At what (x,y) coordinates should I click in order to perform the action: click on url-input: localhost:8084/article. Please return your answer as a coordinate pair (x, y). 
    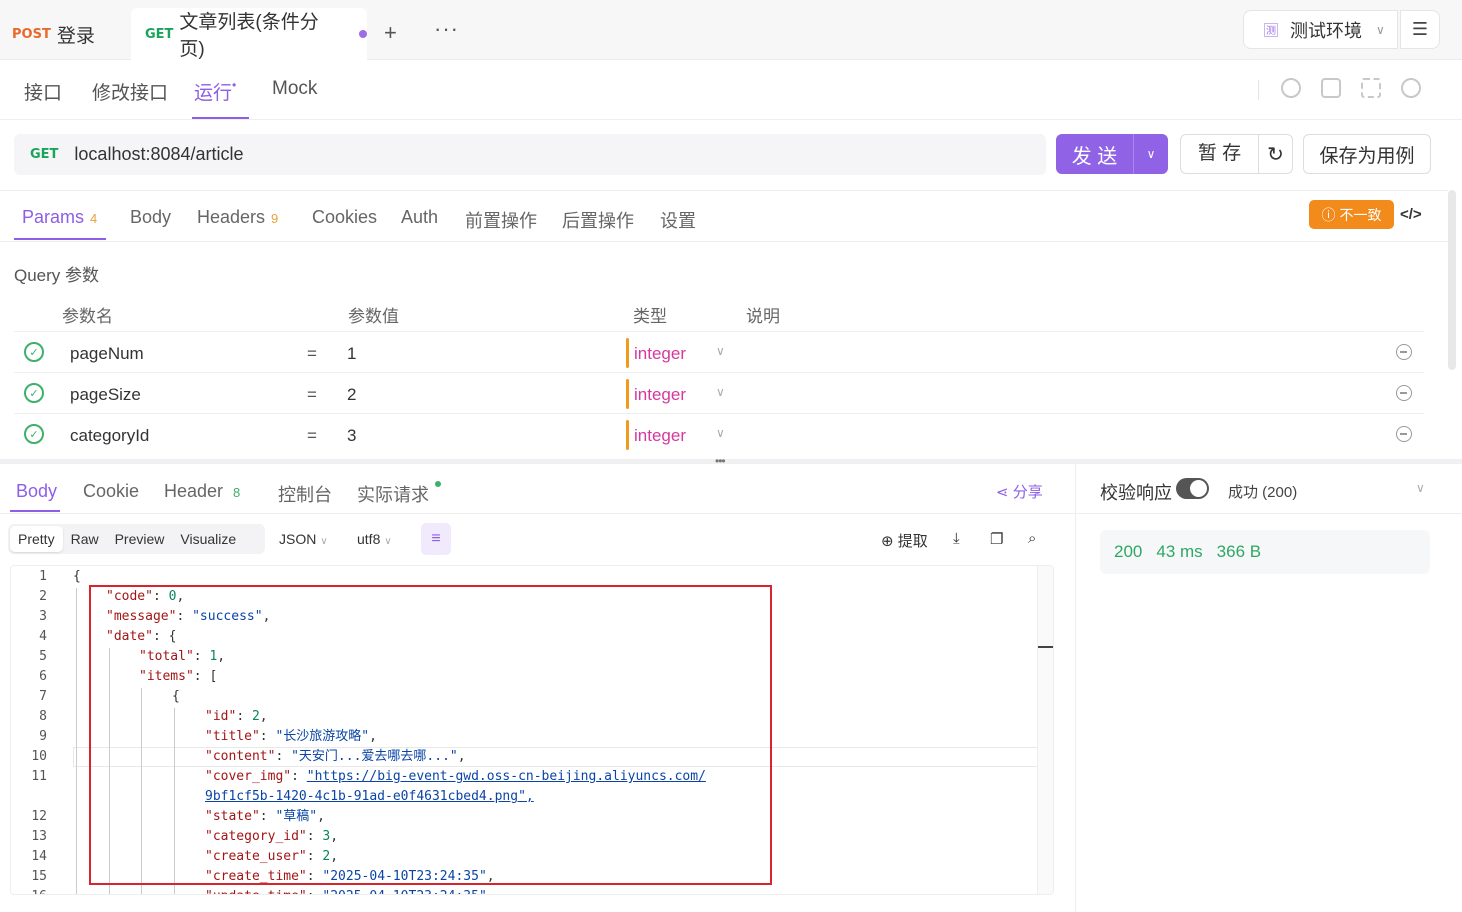
    Looking at the image, I should click on (158, 154).